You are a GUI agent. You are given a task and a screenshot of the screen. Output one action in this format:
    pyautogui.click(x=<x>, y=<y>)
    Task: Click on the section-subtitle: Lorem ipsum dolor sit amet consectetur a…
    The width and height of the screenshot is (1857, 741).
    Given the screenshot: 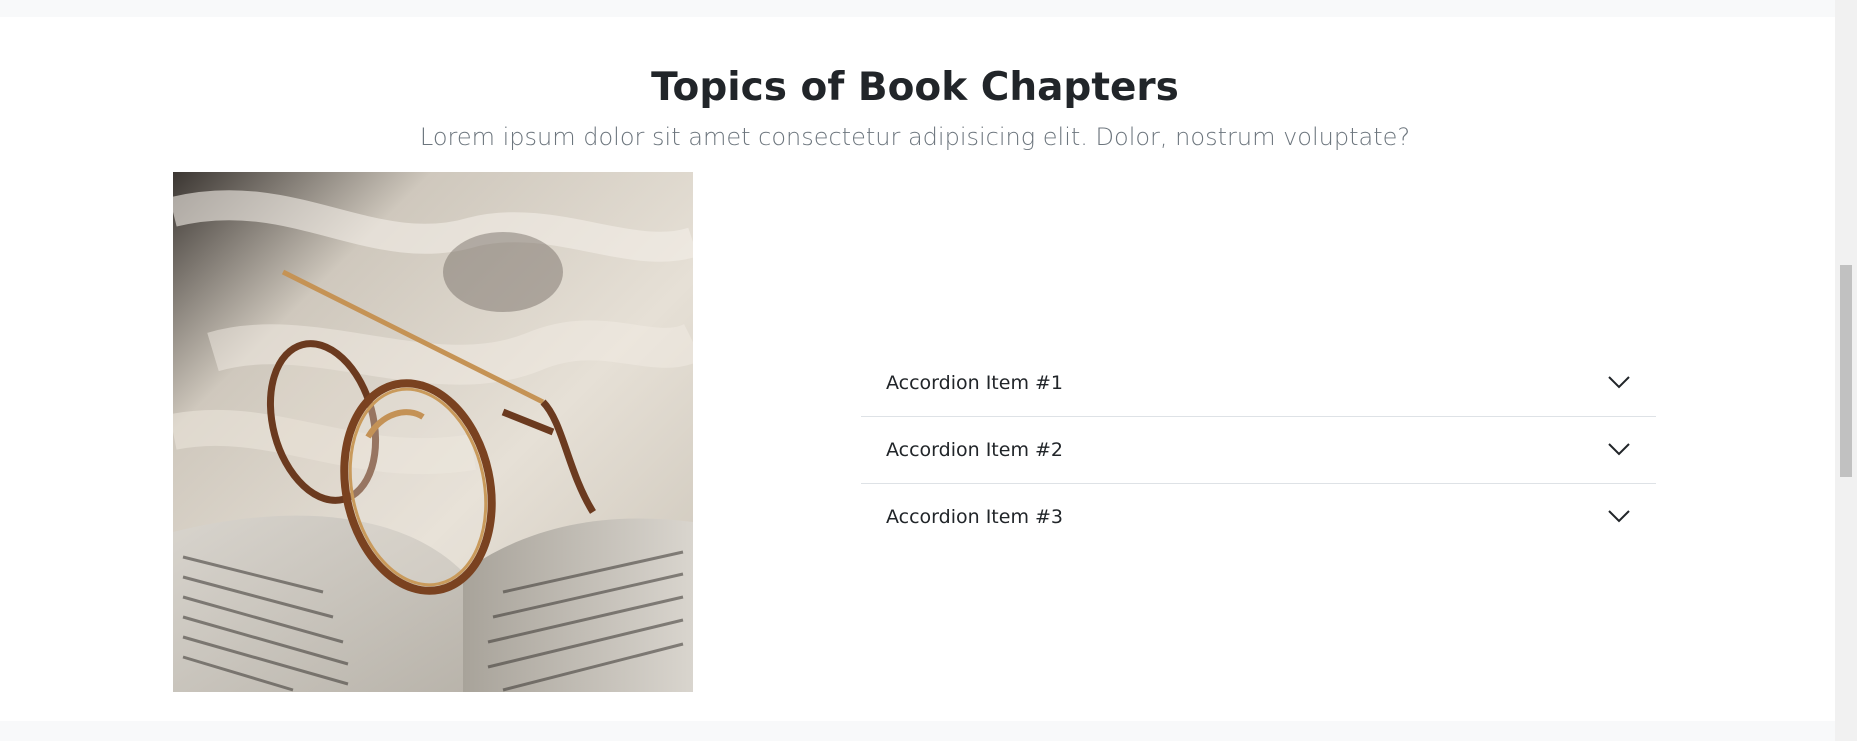 What is the action you would take?
    pyautogui.click(x=915, y=137)
    